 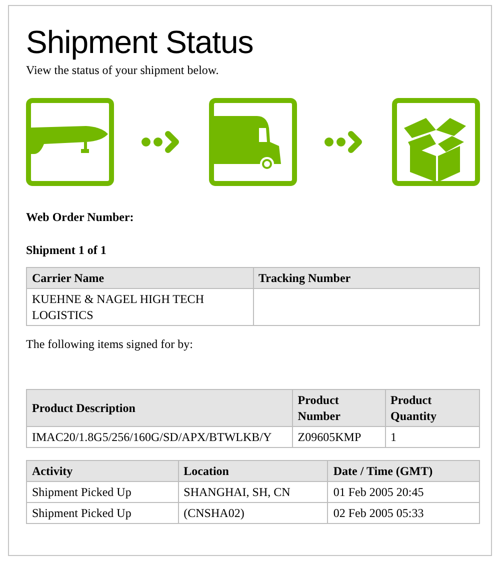 I want to click on table-cell: 01 Feb 2005 20:45, so click(x=404, y=492).